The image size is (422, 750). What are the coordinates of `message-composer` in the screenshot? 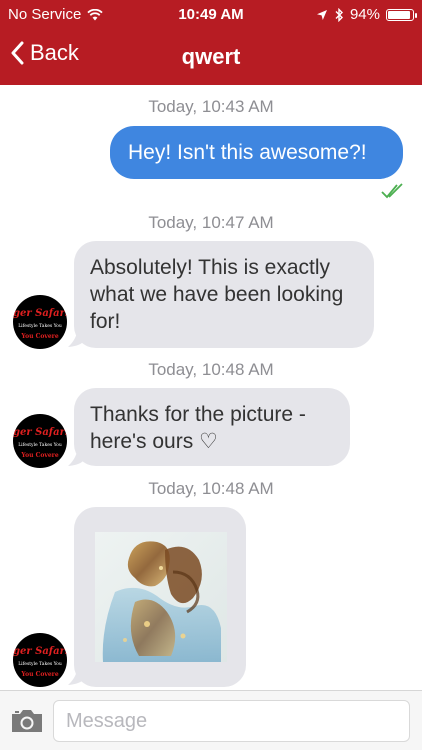 It's located at (211, 720).